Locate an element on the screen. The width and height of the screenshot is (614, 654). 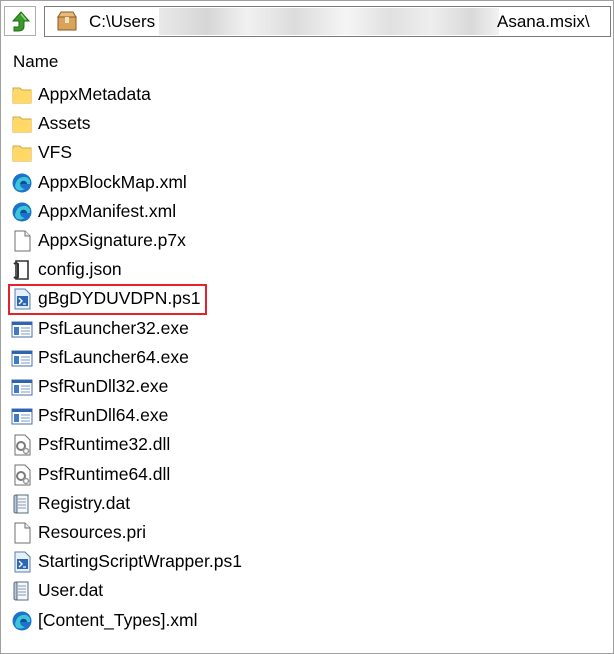
file-row: [Content_Types].xml is located at coordinates (307, 620).